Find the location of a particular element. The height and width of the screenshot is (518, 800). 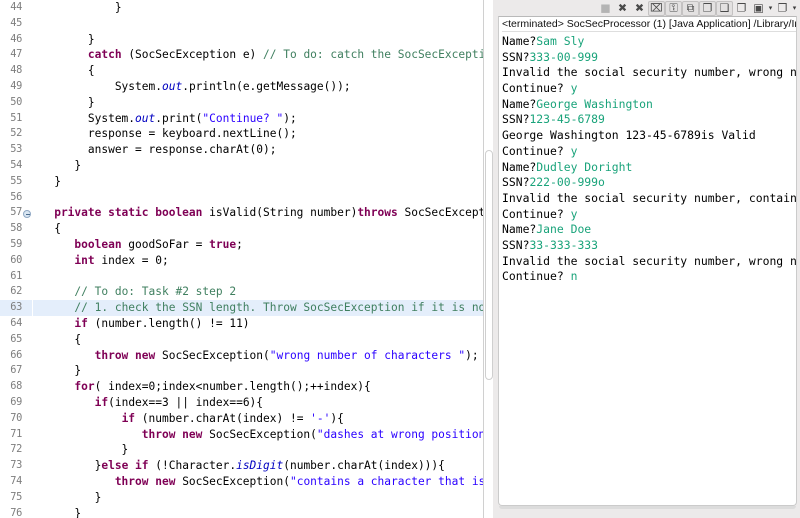

code-token-fld: isDigit is located at coordinates (260, 466).